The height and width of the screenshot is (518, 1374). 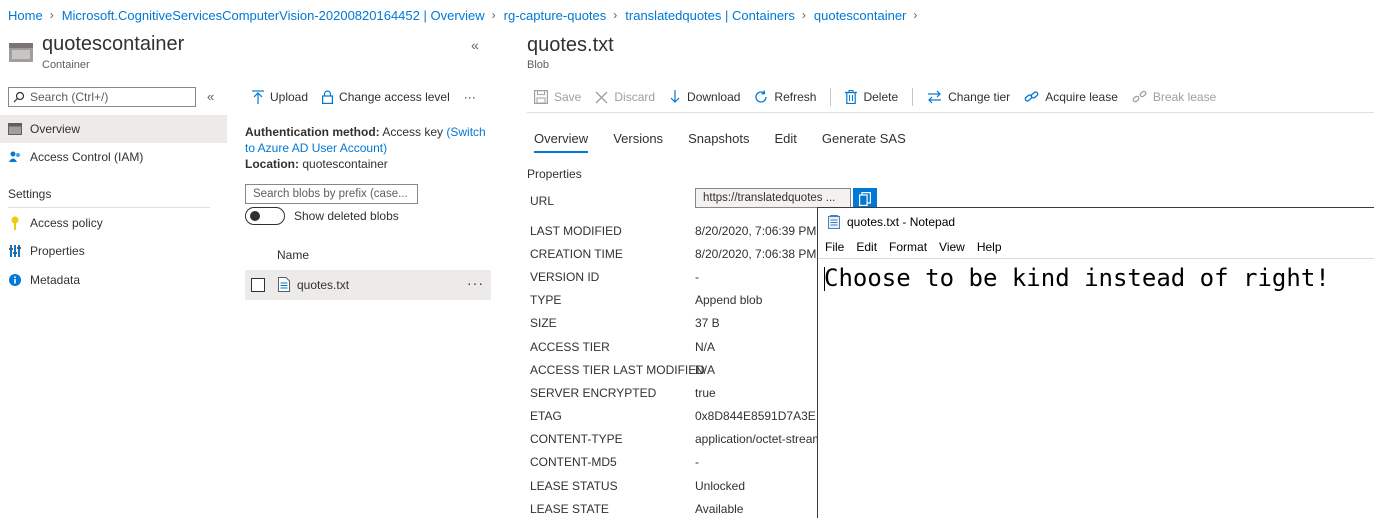 I want to click on property-label: VERSION ID, so click(x=565, y=277).